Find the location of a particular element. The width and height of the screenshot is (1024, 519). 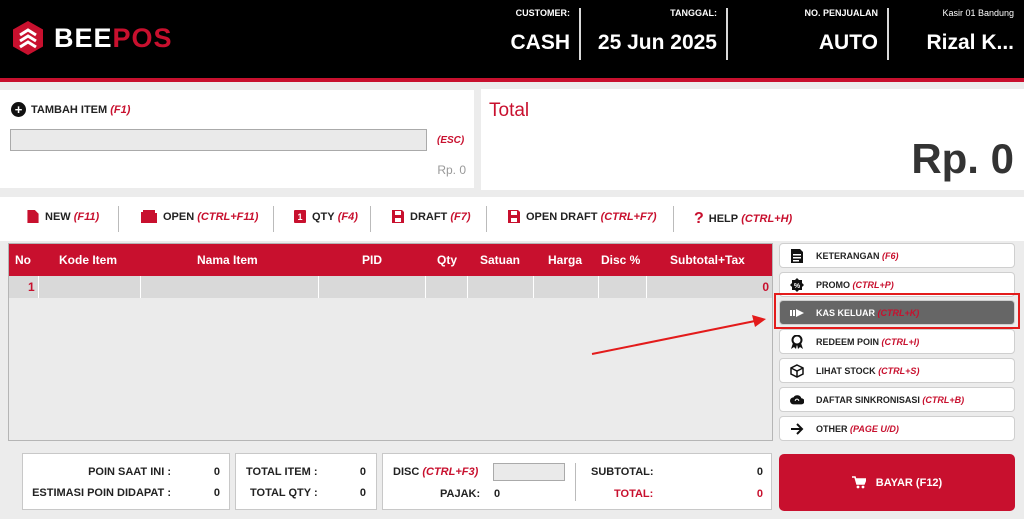

other-shortcut: (PAGE U/D) is located at coordinates (874, 428).